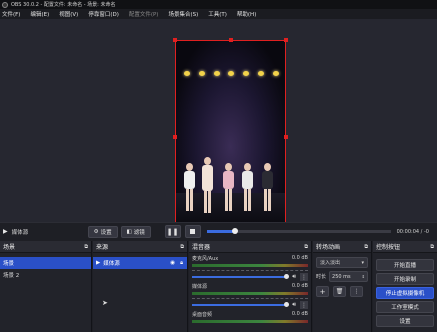  I want to click on gear-icon: ⚙, so click(96, 231).